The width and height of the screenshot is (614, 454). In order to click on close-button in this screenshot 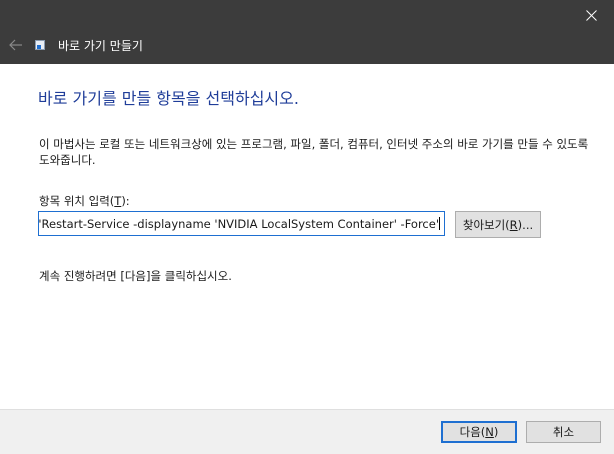, I will do `click(591, 15)`.